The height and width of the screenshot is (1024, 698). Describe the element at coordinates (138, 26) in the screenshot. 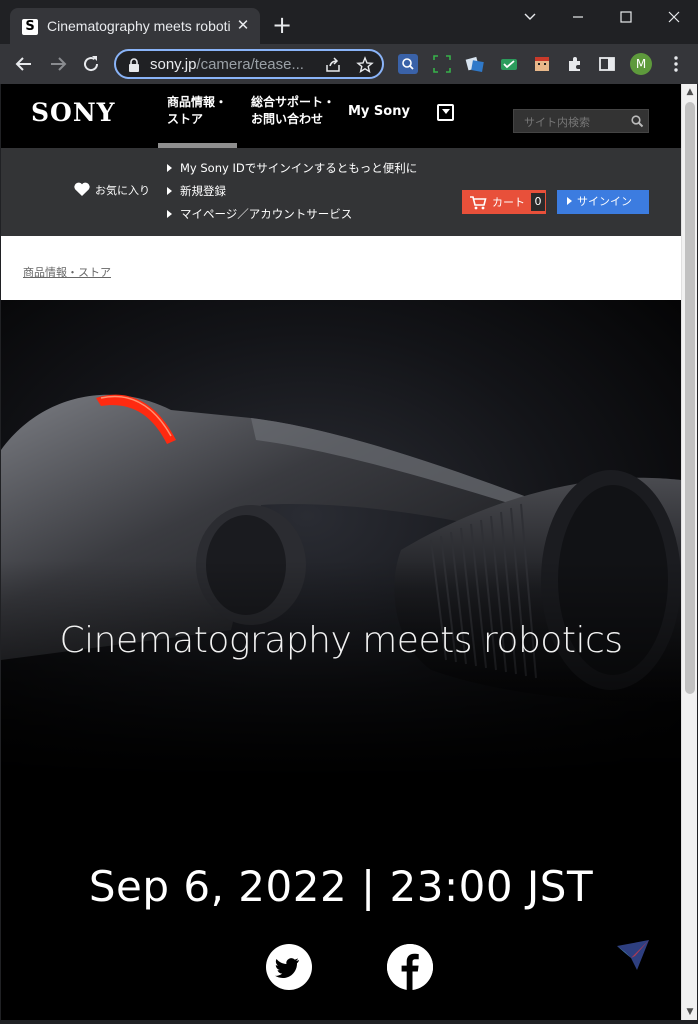

I see `tab-title: Cinematography meets robotics` at that location.